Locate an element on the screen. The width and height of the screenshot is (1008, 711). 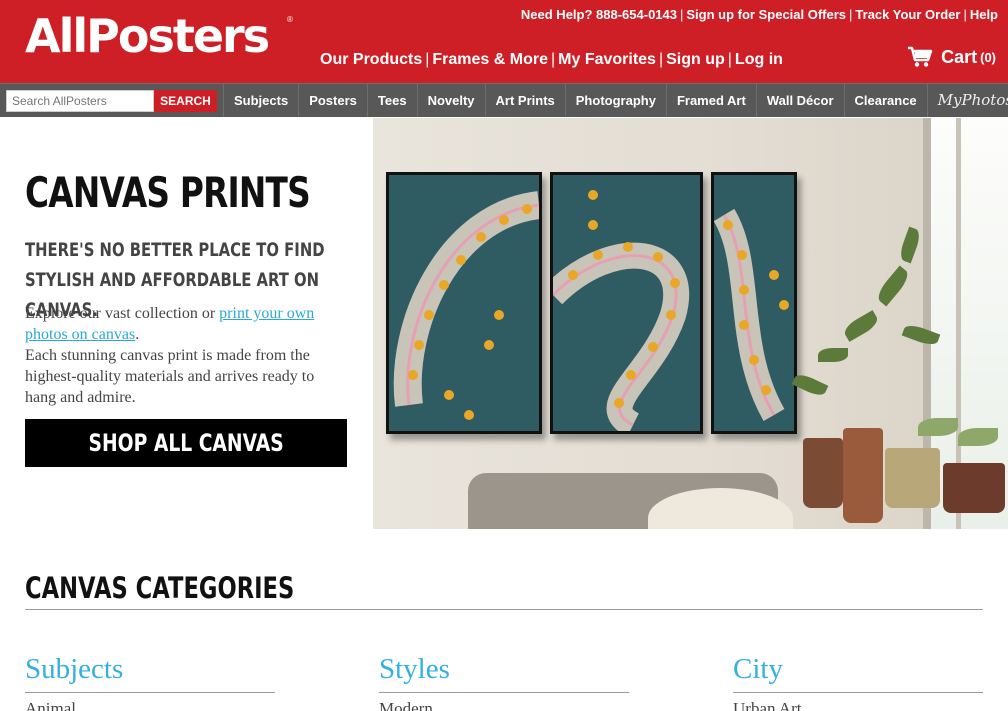
special-offers-link: Sign up for Special Offers is located at coordinates (766, 14).